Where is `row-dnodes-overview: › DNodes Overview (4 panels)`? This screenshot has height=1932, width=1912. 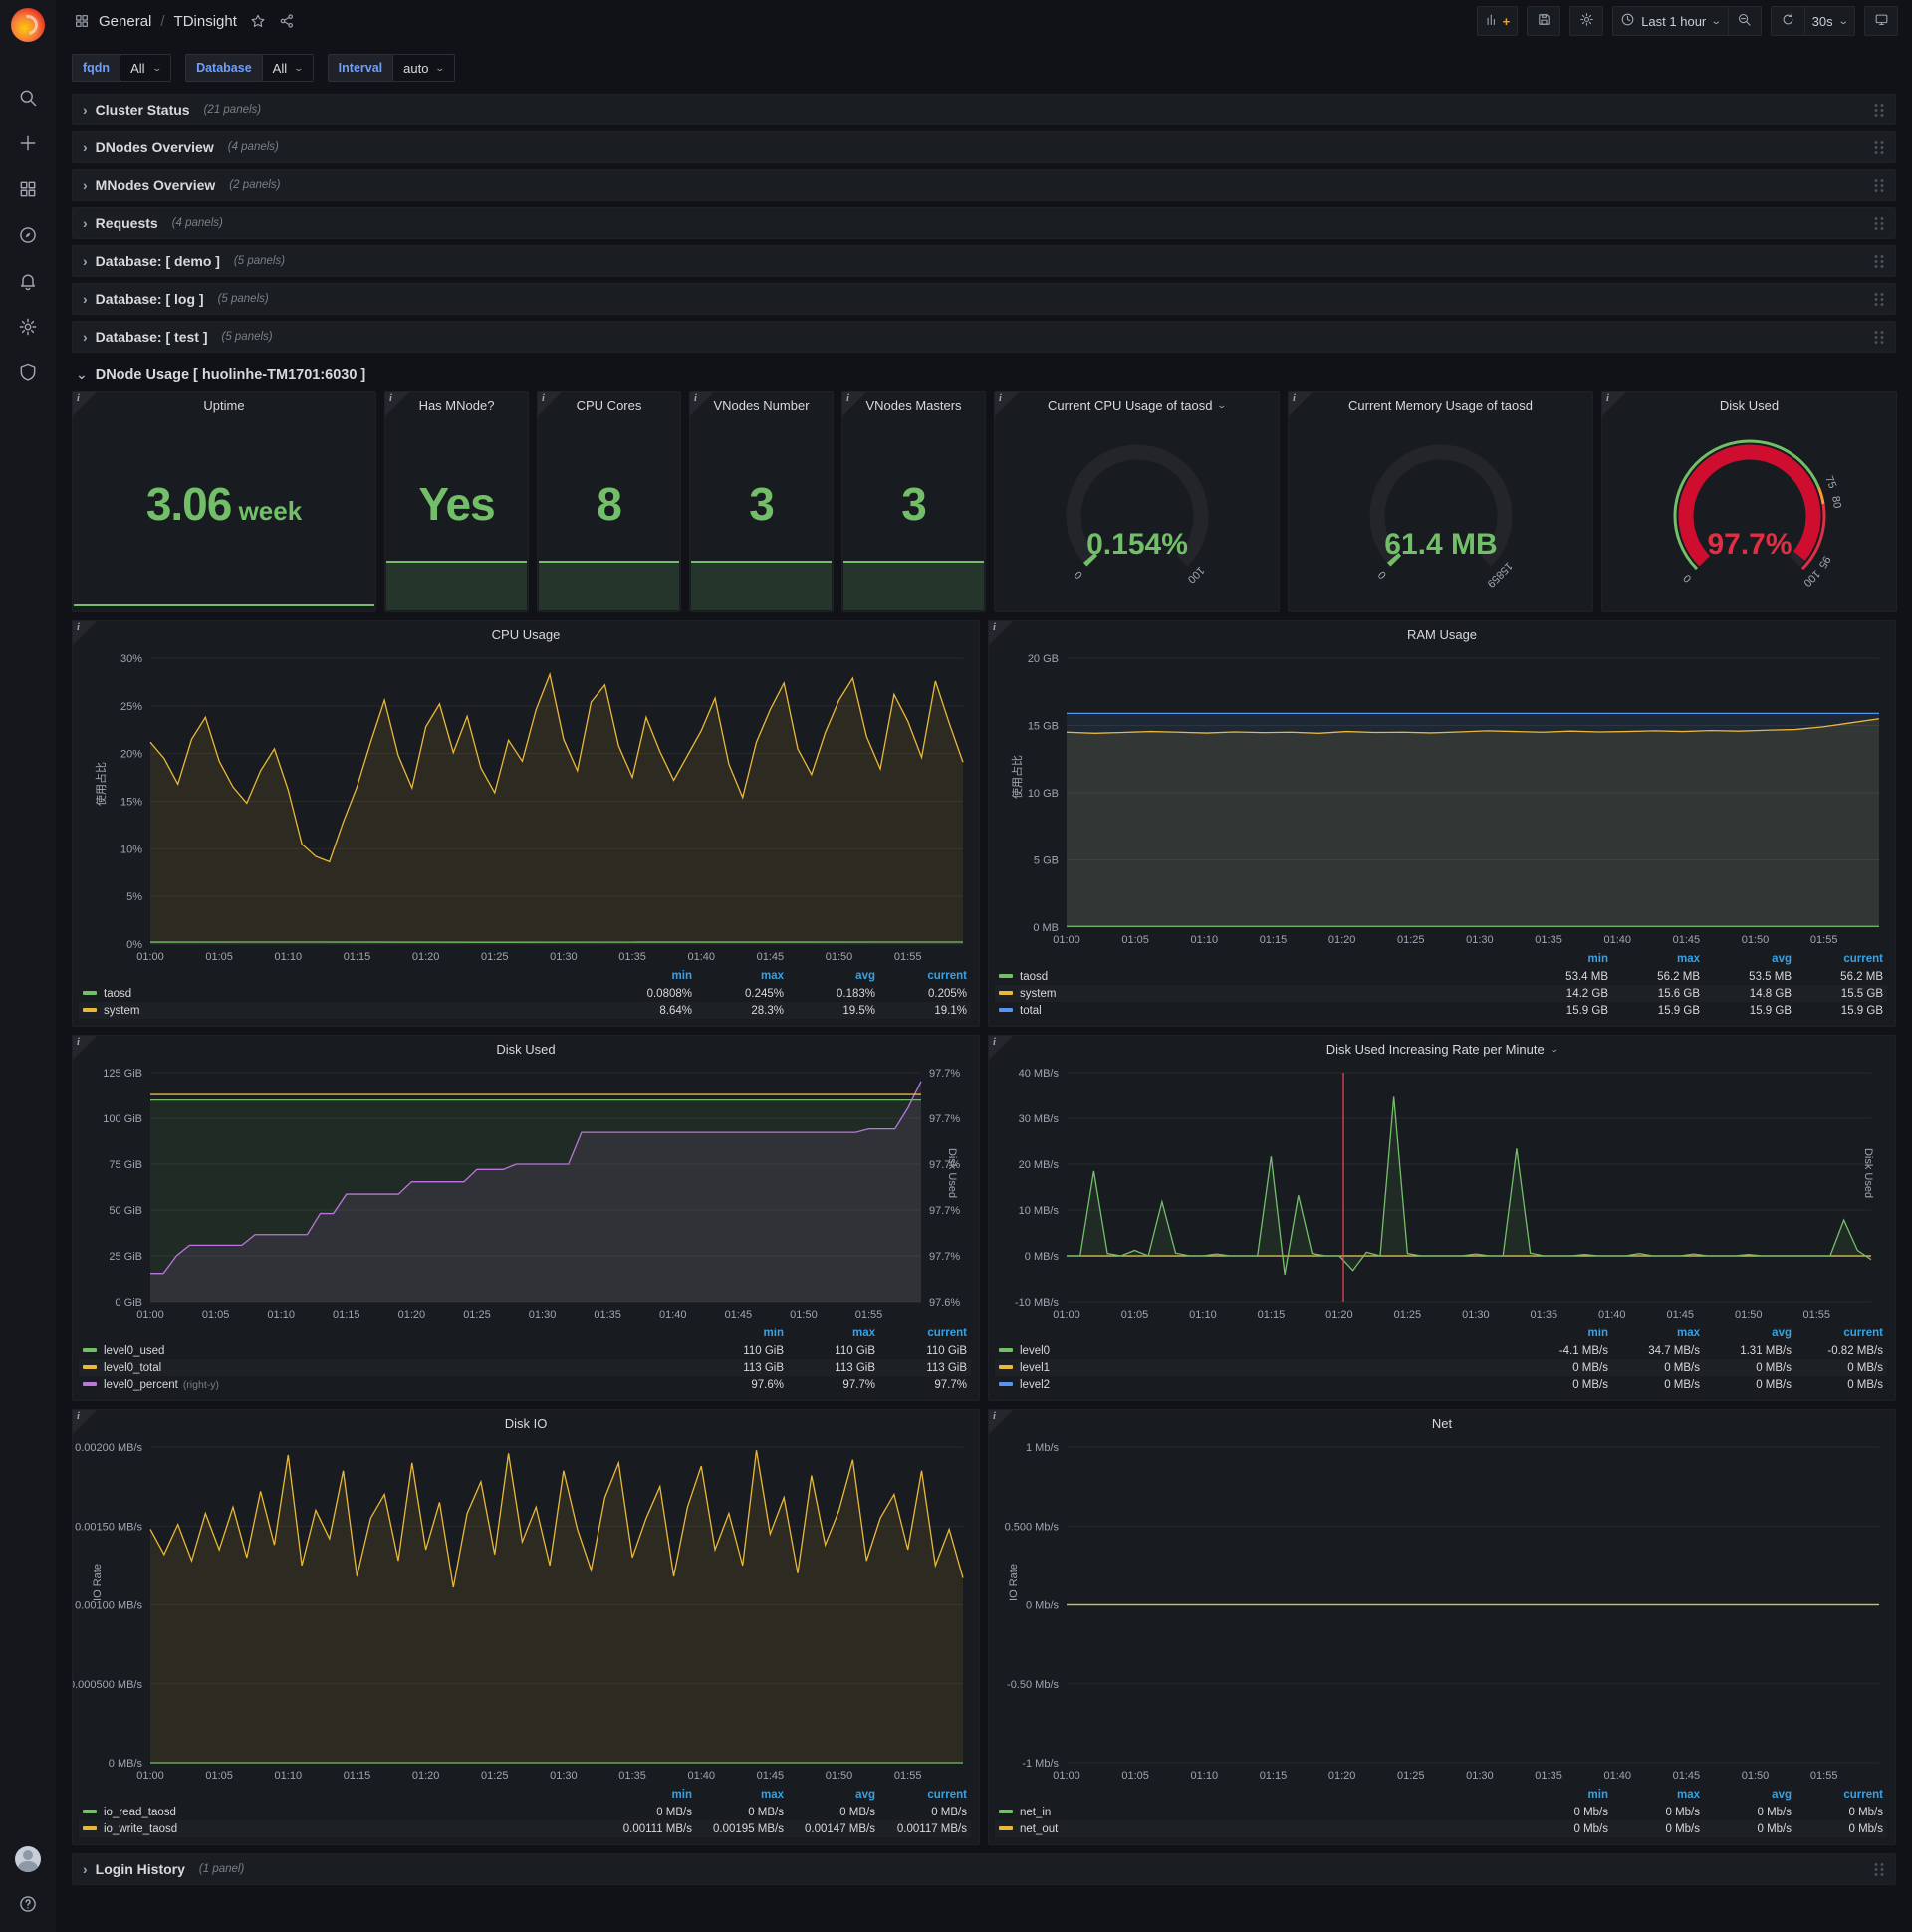
row-dnodes-overview: › DNodes Overview (4 panels) is located at coordinates (984, 147).